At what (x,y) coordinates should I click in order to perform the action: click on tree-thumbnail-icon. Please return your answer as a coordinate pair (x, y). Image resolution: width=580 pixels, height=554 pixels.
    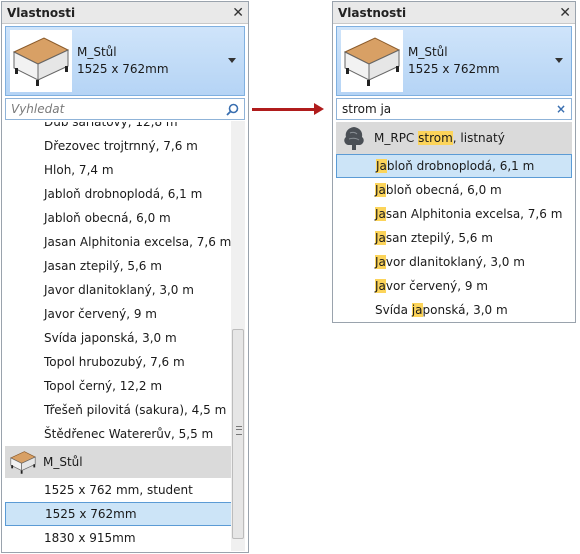
    Looking at the image, I should click on (354, 138).